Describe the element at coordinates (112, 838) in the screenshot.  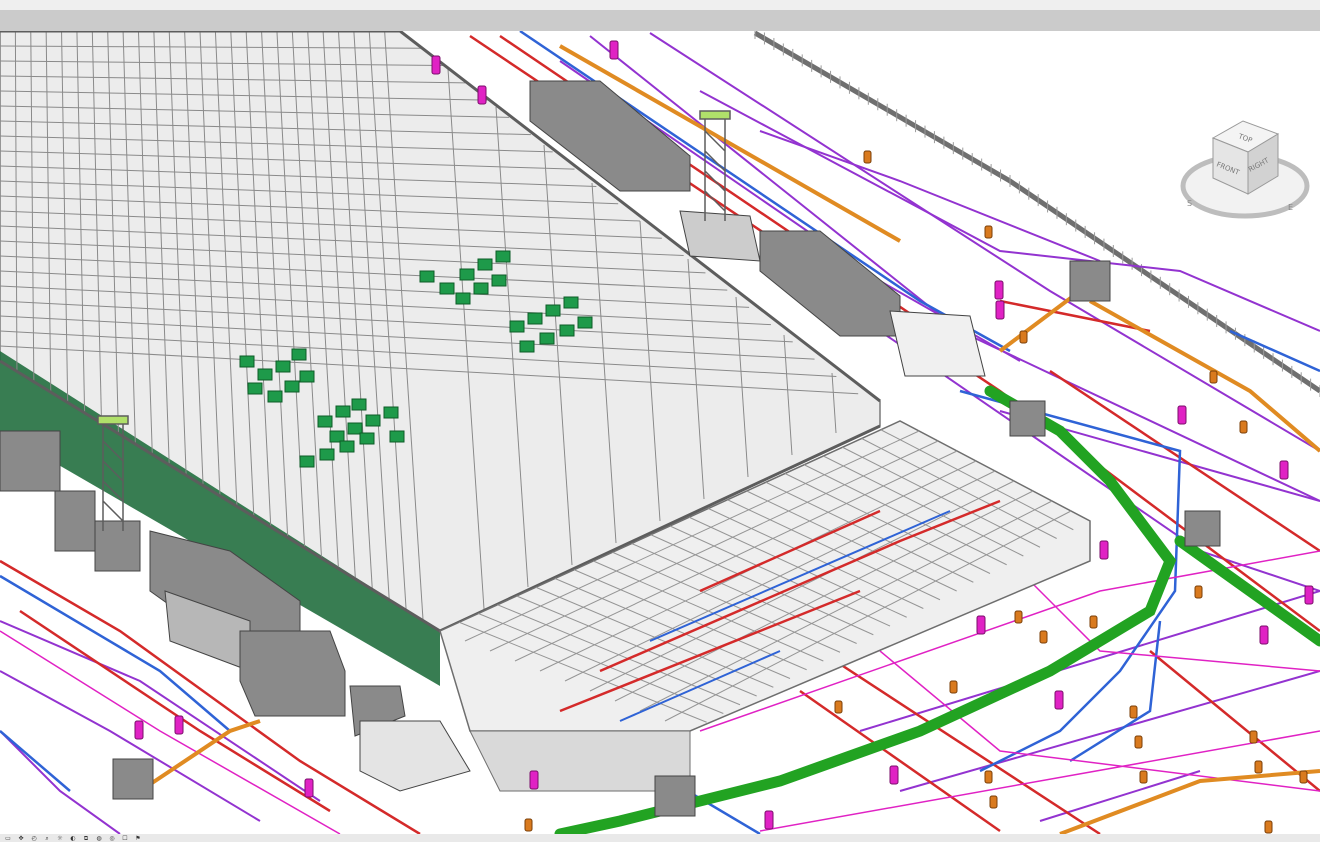
I see `temporary-hide-icon: ◎` at that location.